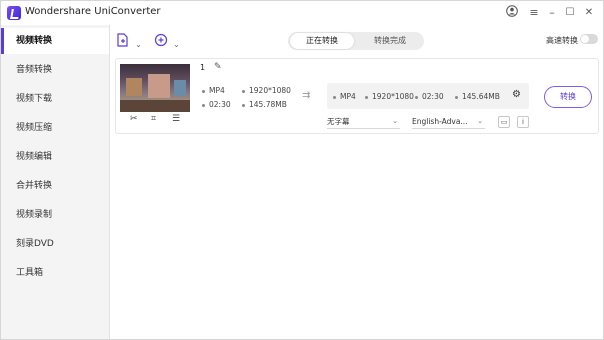 The width and height of the screenshot is (604, 340). Describe the element at coordinates (344, 96) in the screenshot. I see `output-format: MP4` at that location.